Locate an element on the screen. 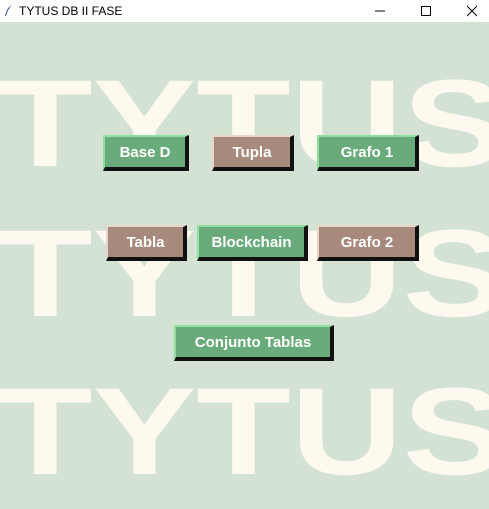 The height and width of the screenshot is (509, 489). close-icon is located at coordinates (472, 11).